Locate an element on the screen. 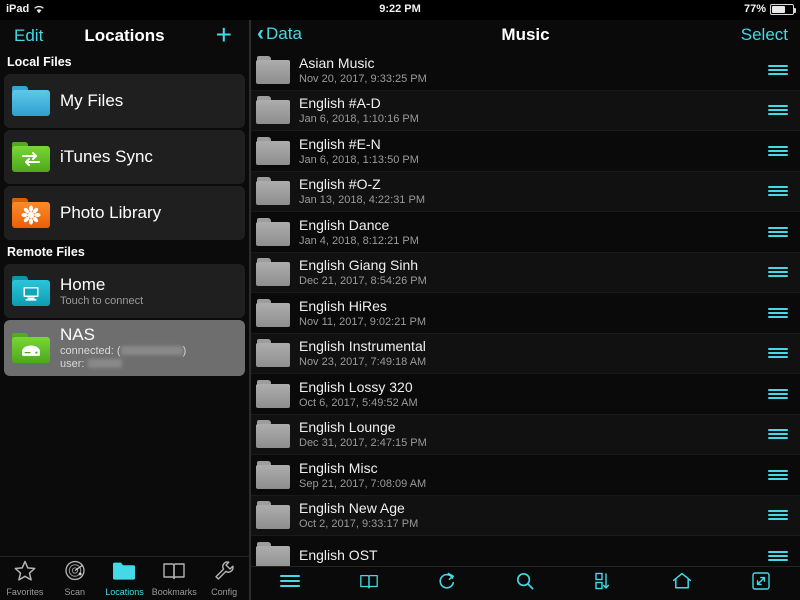  file-name: English Lossy 320 is located at coordinates (356, 386).